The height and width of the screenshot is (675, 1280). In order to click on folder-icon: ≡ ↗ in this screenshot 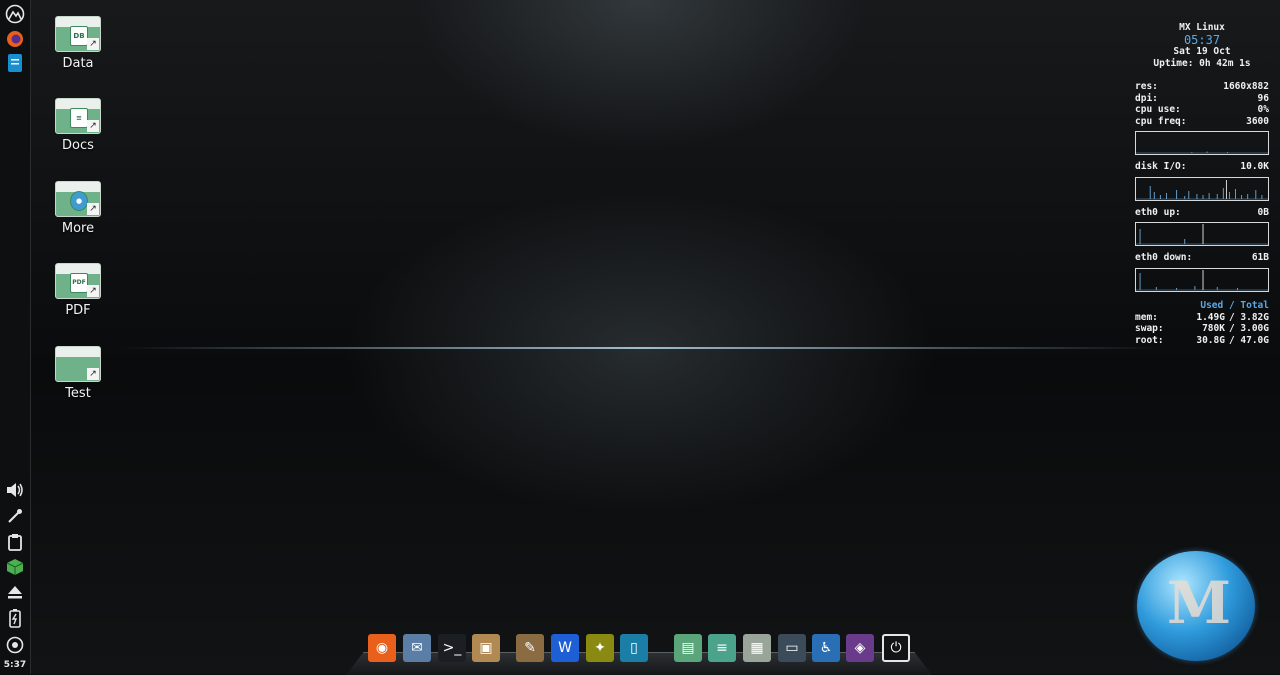, I will do `click(78, 116)`.